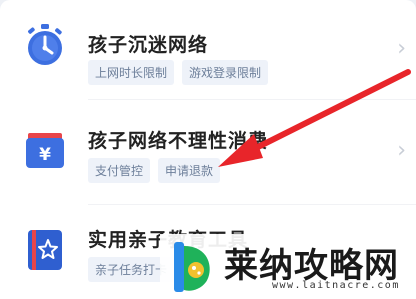 The height and width of the screenshot is (299, 416). I want to click on watermark-url: www.laitnacre.com, so click(336, 285).